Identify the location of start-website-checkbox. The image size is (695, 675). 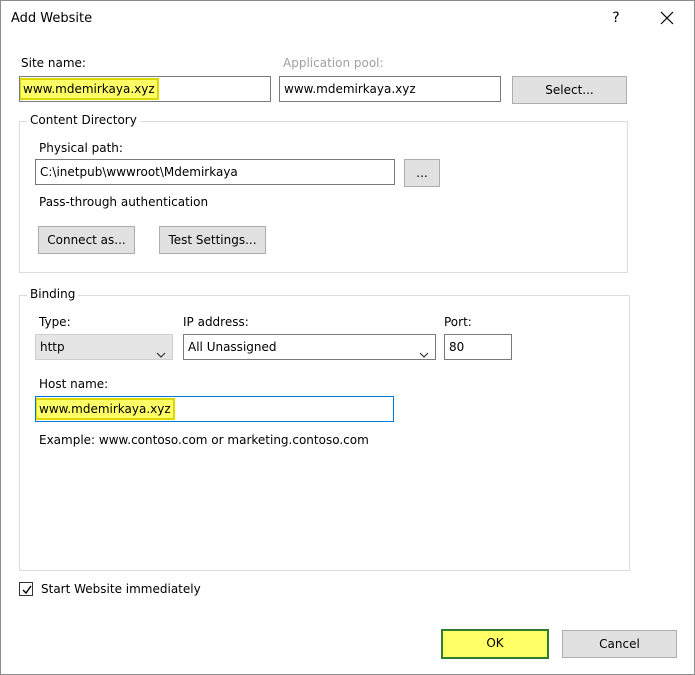
(26, 589).